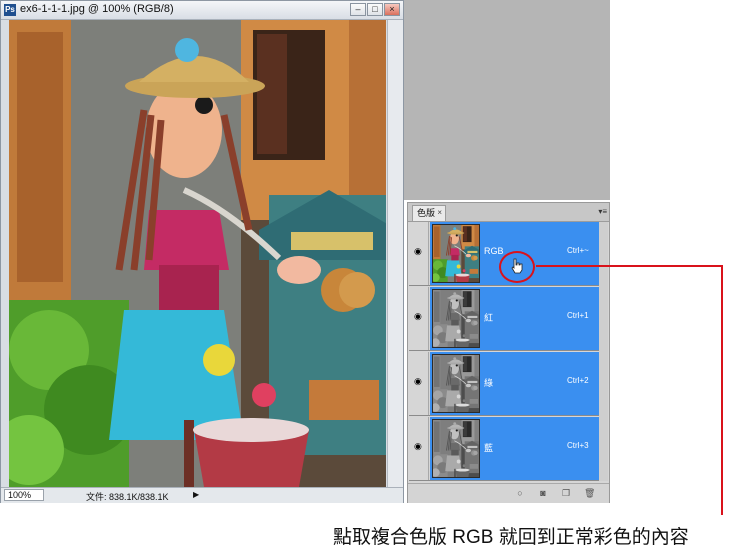  What do you see at coordinates (97, 9) in the screenshot?
I see `document-title: ex6-1-1-1.jpg @ 100% (RGB/8)` at bounding box center [97, 9].